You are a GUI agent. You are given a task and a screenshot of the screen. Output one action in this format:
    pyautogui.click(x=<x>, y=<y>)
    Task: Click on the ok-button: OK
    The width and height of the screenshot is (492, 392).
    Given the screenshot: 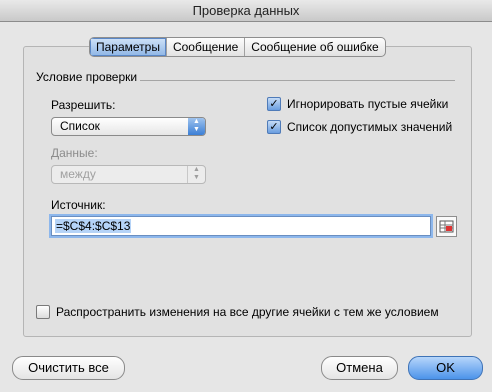 What is the action you would take?
    pyautogui.click(x=445, y=368)
    